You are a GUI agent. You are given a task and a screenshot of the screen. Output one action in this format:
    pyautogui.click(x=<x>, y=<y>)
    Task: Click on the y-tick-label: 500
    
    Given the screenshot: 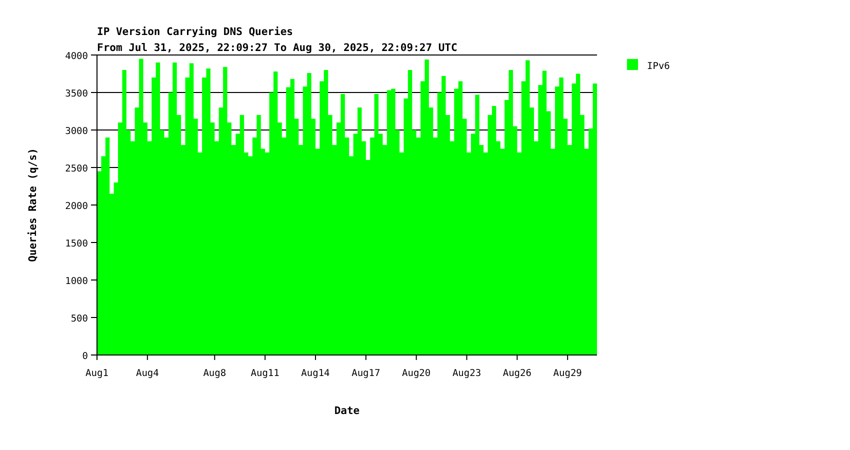 What is the action you would take?
    pyautogui.click(x=79, y=319)
    